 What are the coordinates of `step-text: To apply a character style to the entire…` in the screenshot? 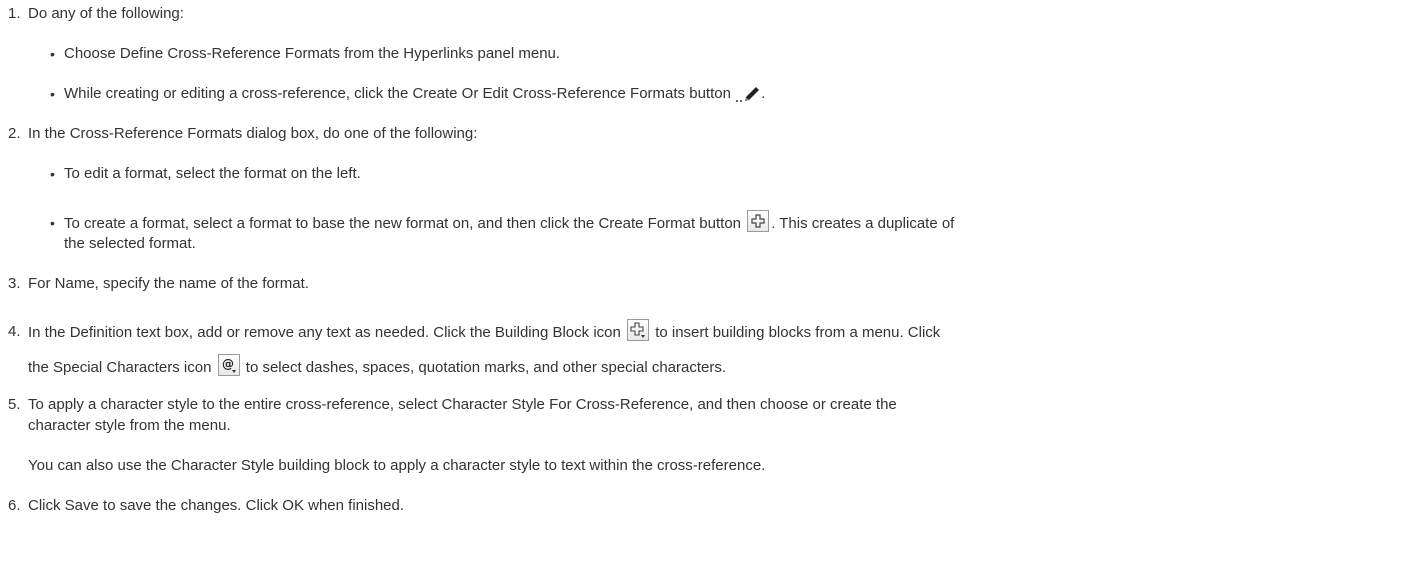 It's located at (462, 404).